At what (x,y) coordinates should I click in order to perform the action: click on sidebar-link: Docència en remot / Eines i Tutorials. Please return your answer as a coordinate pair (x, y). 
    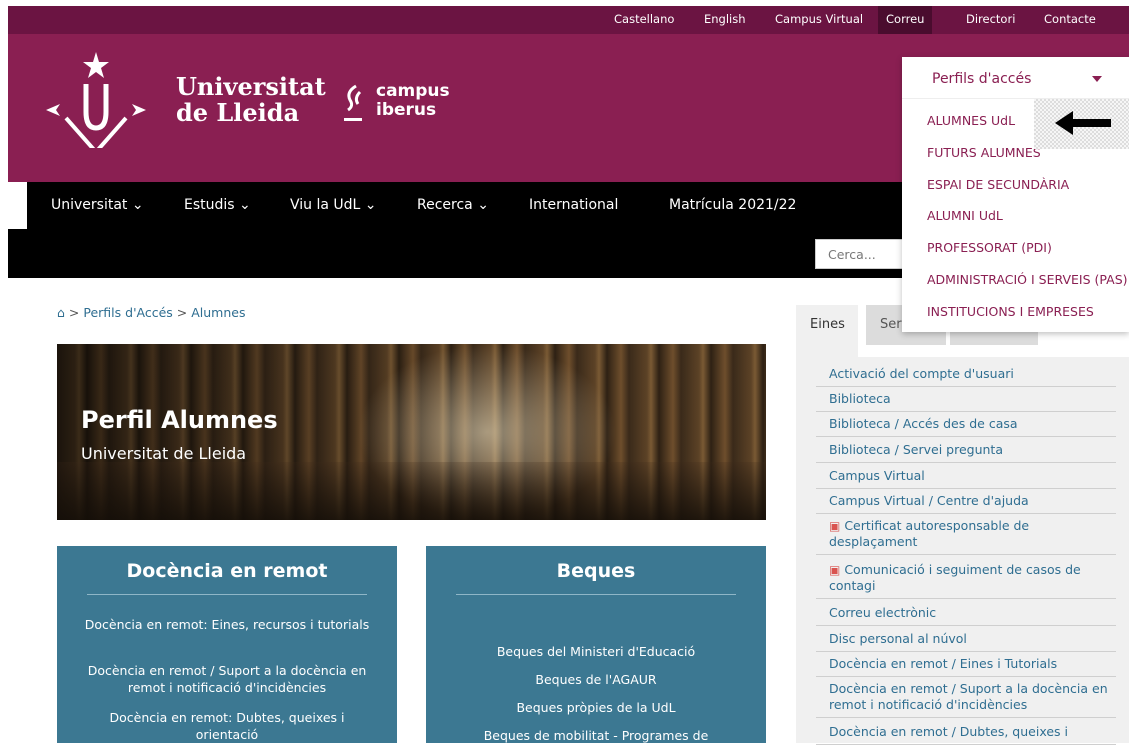
    Looking at the image, I should click on (966, 666).